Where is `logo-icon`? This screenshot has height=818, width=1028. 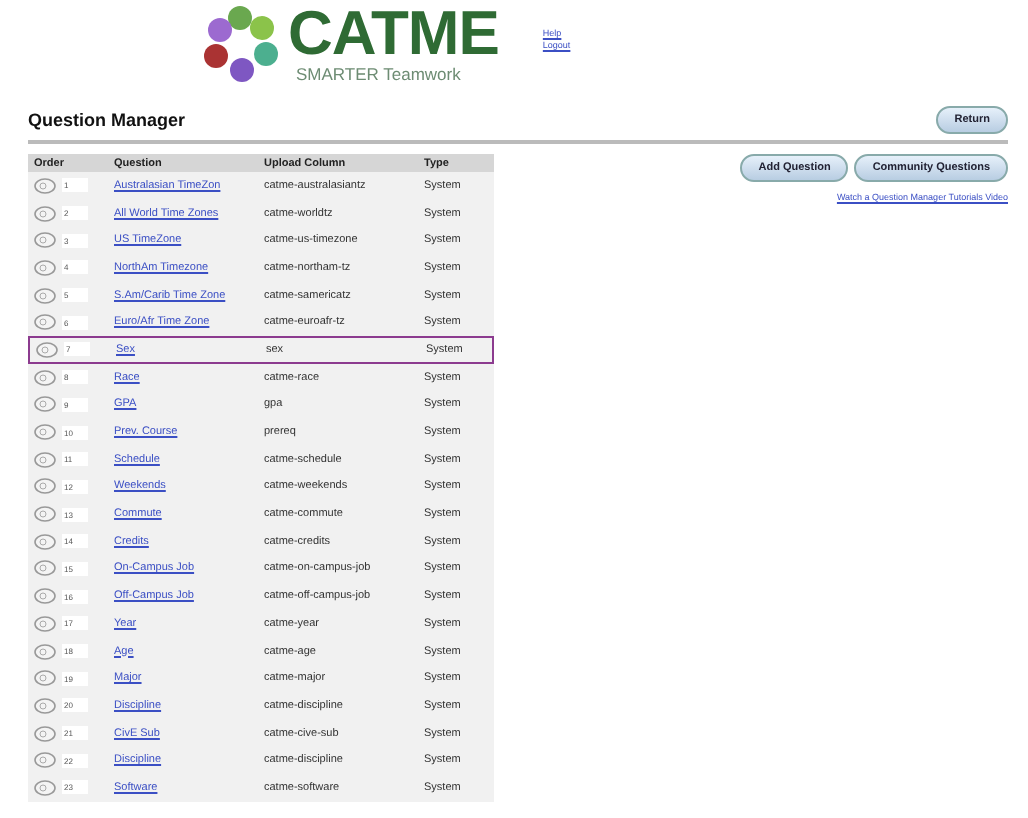
logo-icon is located at coordinates (240, 44).